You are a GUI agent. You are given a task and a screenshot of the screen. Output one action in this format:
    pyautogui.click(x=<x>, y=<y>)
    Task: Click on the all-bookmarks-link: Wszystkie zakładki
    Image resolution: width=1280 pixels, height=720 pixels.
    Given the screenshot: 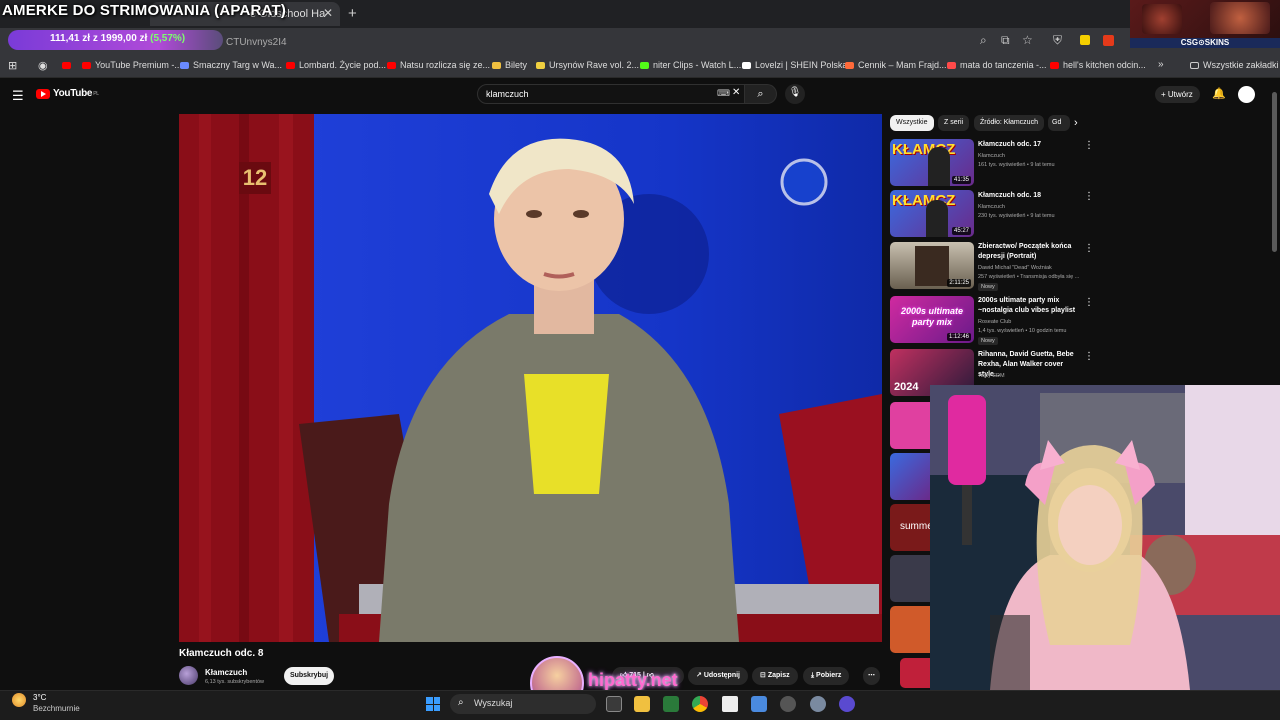 What is the action you would take?
    pyautogui.click(x=1234, y=65)
    